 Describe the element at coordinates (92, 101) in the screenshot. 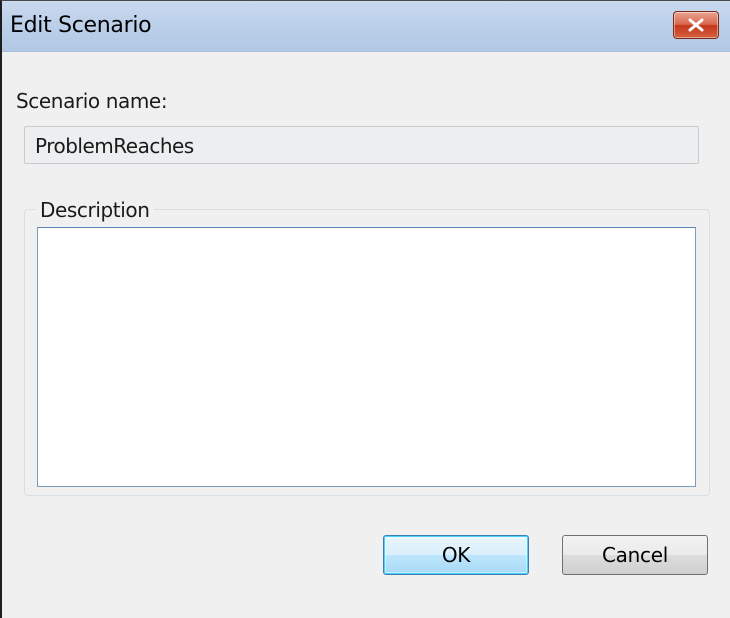

I see `scenario-name-label: Scenario name:` at that location.